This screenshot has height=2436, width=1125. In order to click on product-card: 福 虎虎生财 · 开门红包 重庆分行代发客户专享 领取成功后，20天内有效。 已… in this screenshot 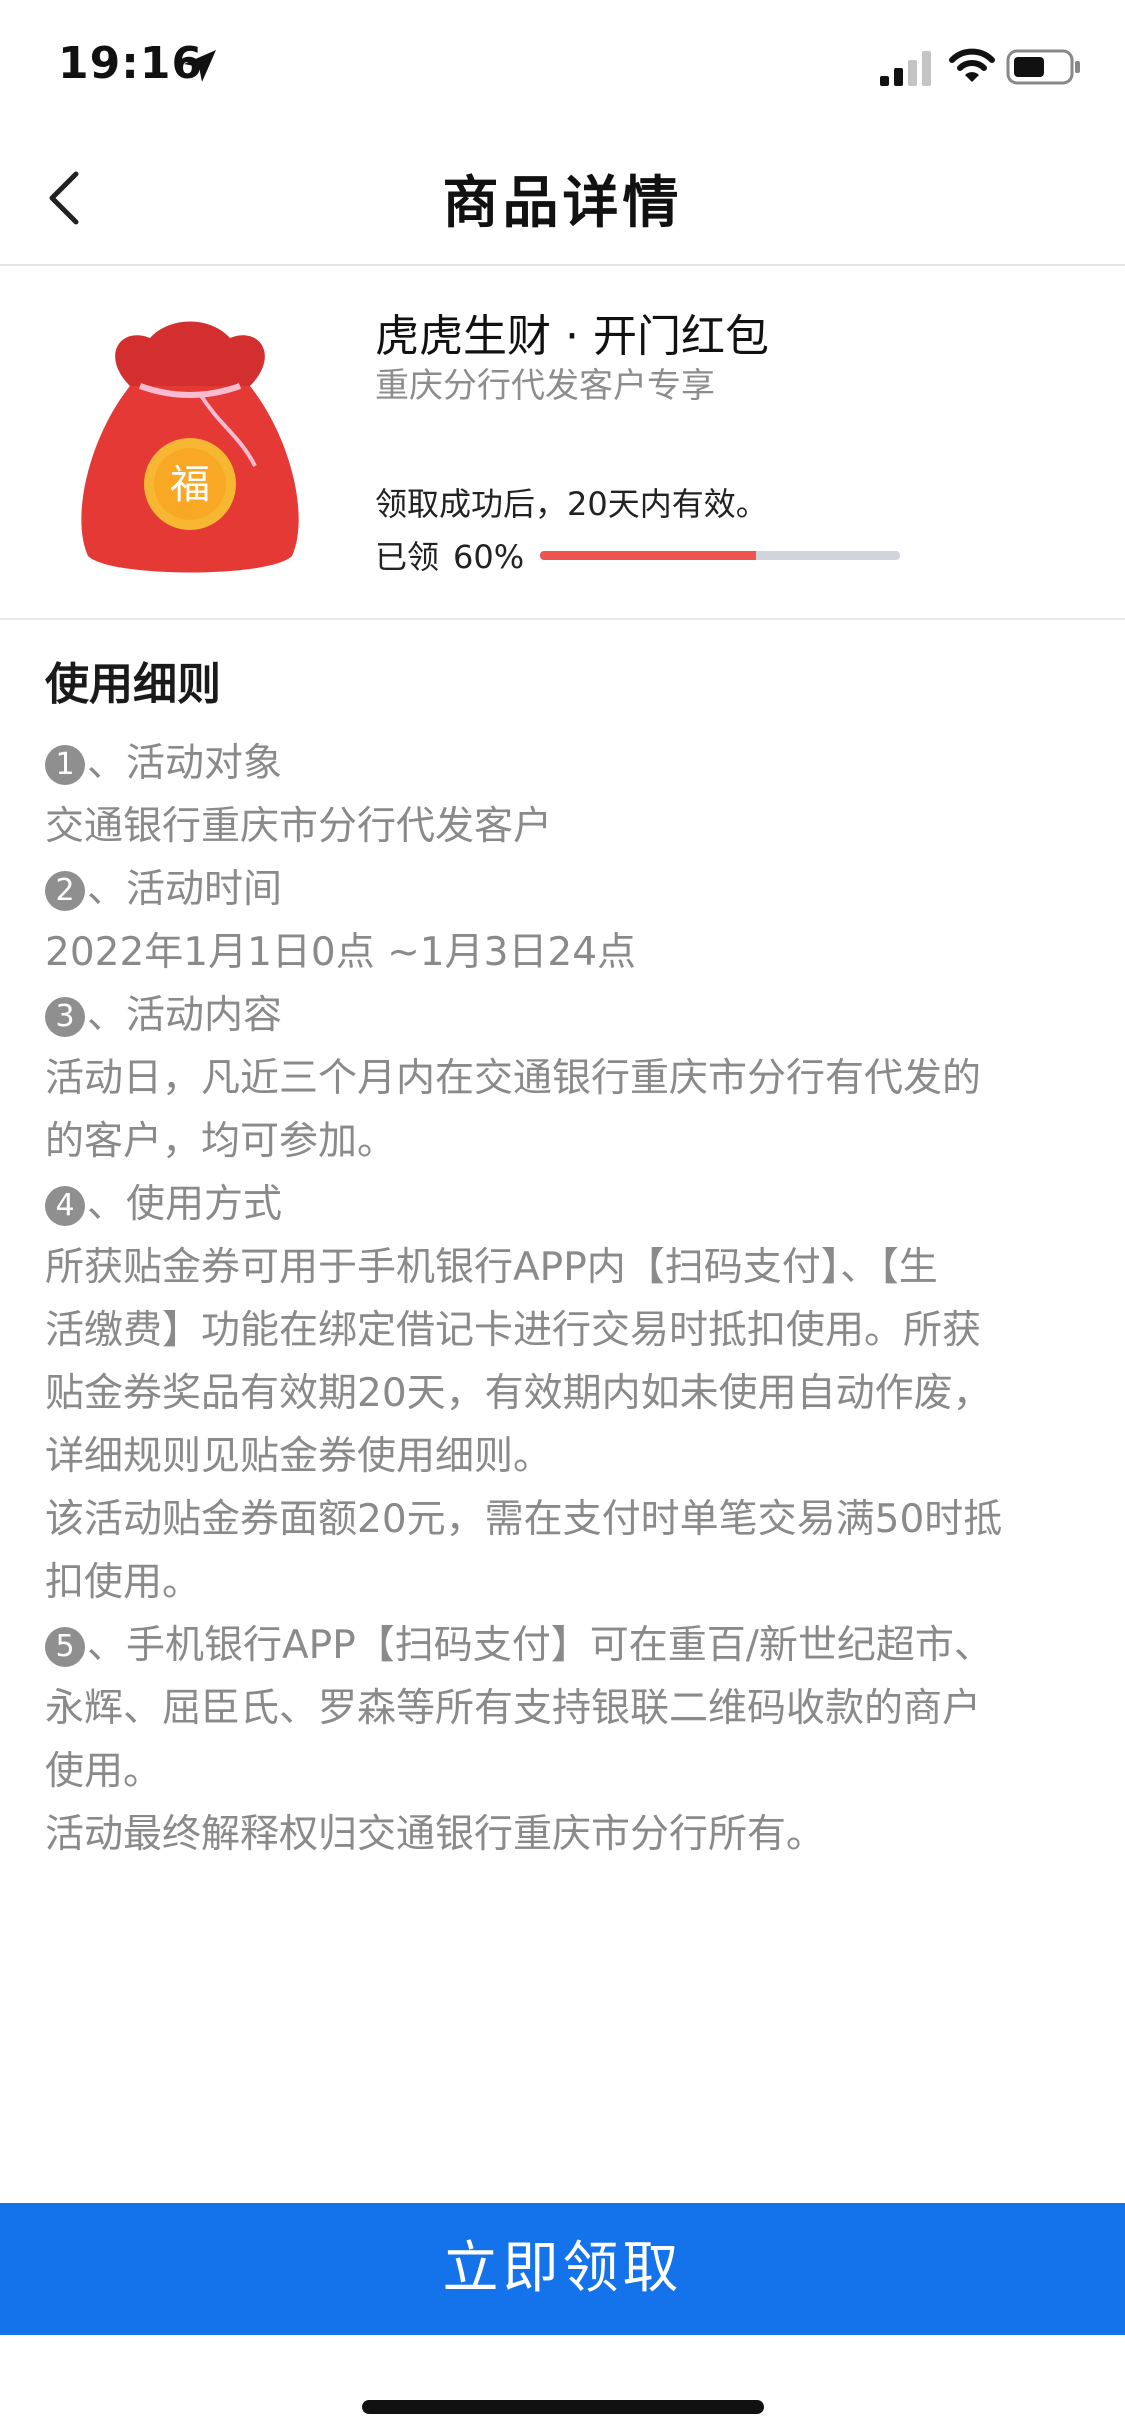, I will do `click(562, 443)`.